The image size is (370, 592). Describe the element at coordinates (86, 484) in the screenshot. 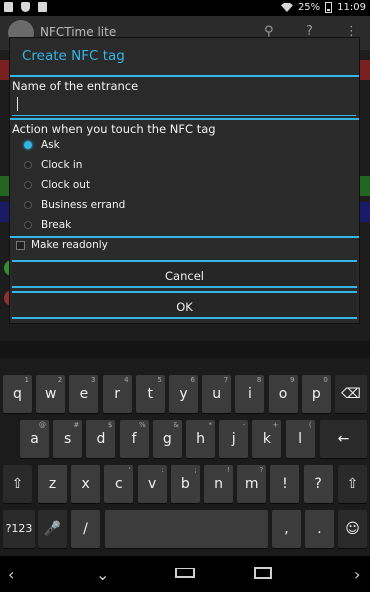

I see `key-x: x` at that location.